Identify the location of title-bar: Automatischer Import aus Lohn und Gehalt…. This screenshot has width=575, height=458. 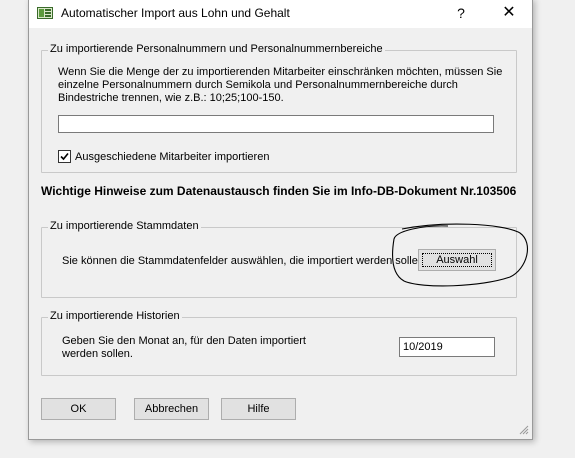
(280, 14).